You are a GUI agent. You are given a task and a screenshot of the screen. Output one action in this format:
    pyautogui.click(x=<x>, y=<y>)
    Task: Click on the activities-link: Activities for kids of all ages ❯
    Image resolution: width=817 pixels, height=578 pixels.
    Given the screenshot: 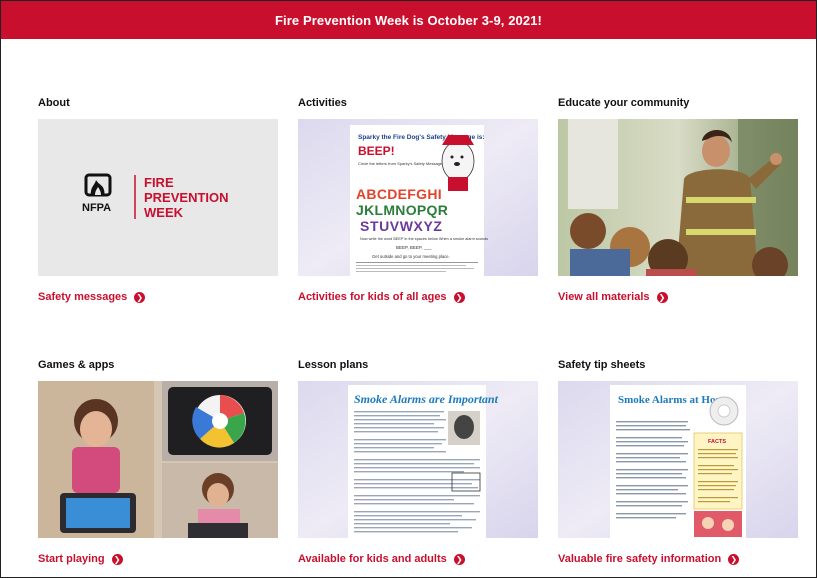 What is the action you would take?
    pyautogui.click(x=418, y=297)
    